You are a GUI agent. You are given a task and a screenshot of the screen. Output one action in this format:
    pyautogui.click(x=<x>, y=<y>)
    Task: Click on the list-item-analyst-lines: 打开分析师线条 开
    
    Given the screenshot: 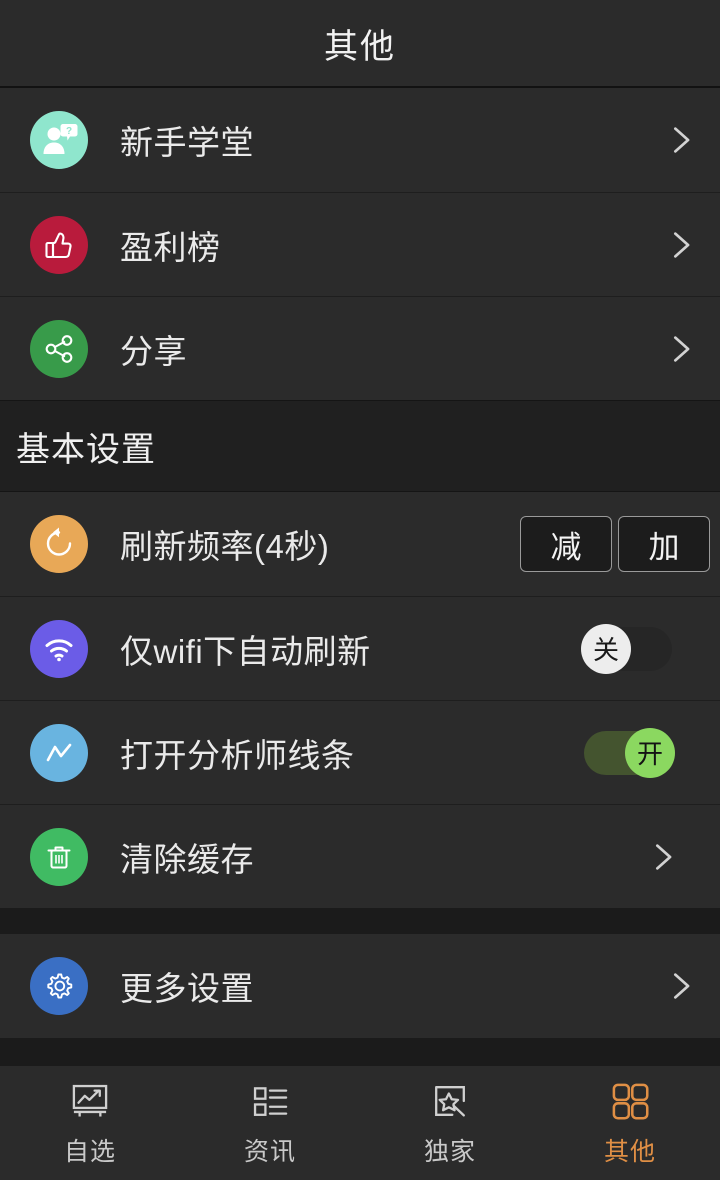 What is the action you would take?
    pyautogui.click(x=360, y=752)
    